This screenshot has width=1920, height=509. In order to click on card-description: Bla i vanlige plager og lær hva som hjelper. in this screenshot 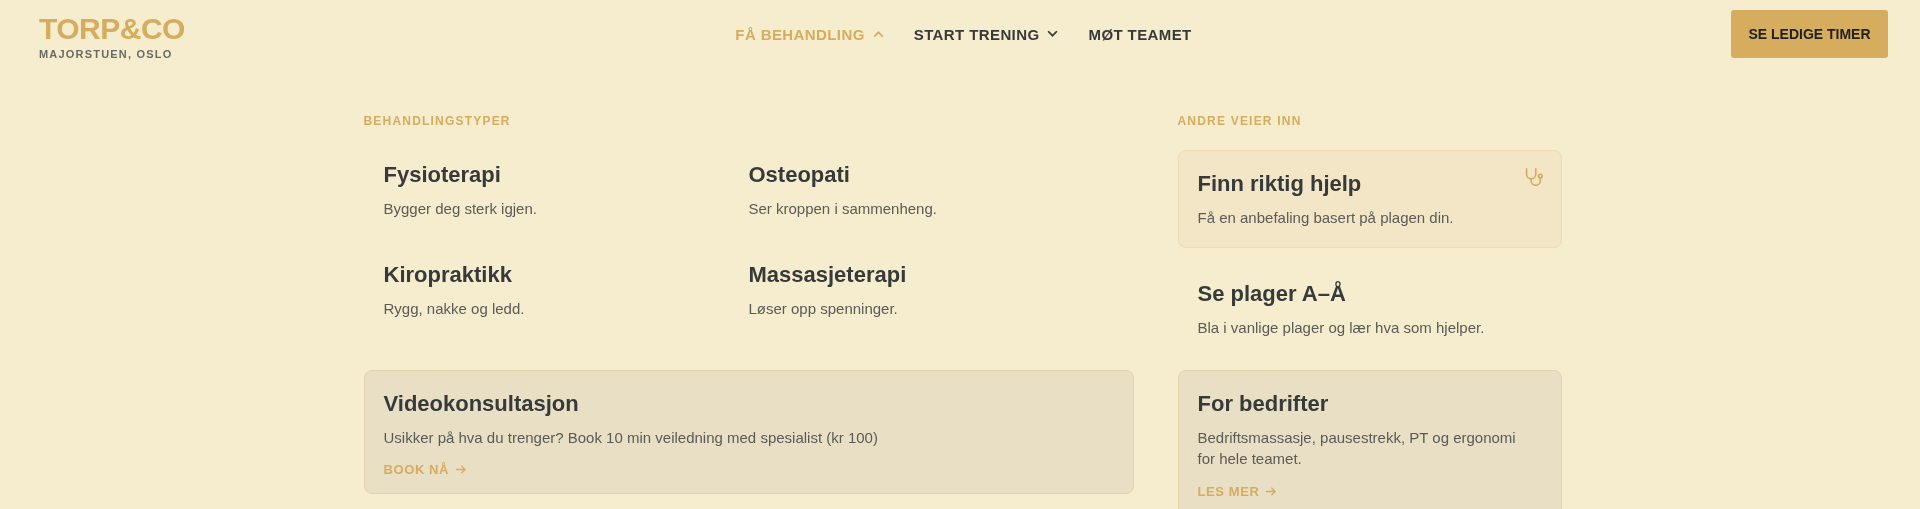, I will do `click(1341, 327)`.